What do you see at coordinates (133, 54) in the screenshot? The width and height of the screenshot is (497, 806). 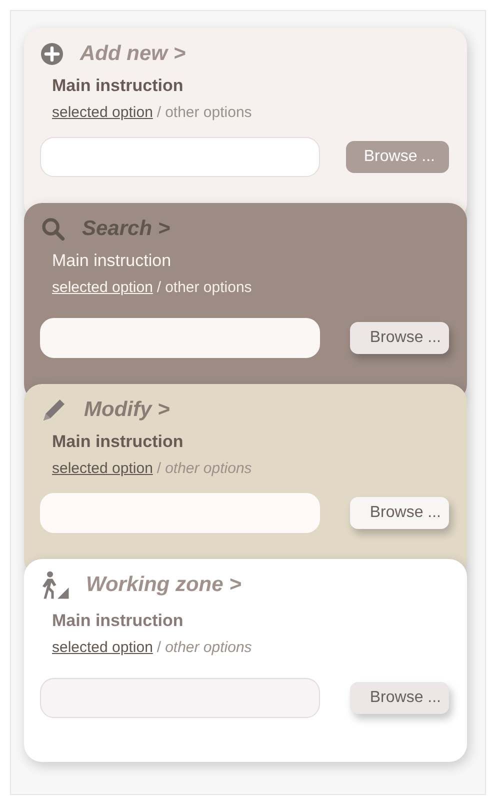 I see `card-title: Add new >` at bounding box center [133, 54].